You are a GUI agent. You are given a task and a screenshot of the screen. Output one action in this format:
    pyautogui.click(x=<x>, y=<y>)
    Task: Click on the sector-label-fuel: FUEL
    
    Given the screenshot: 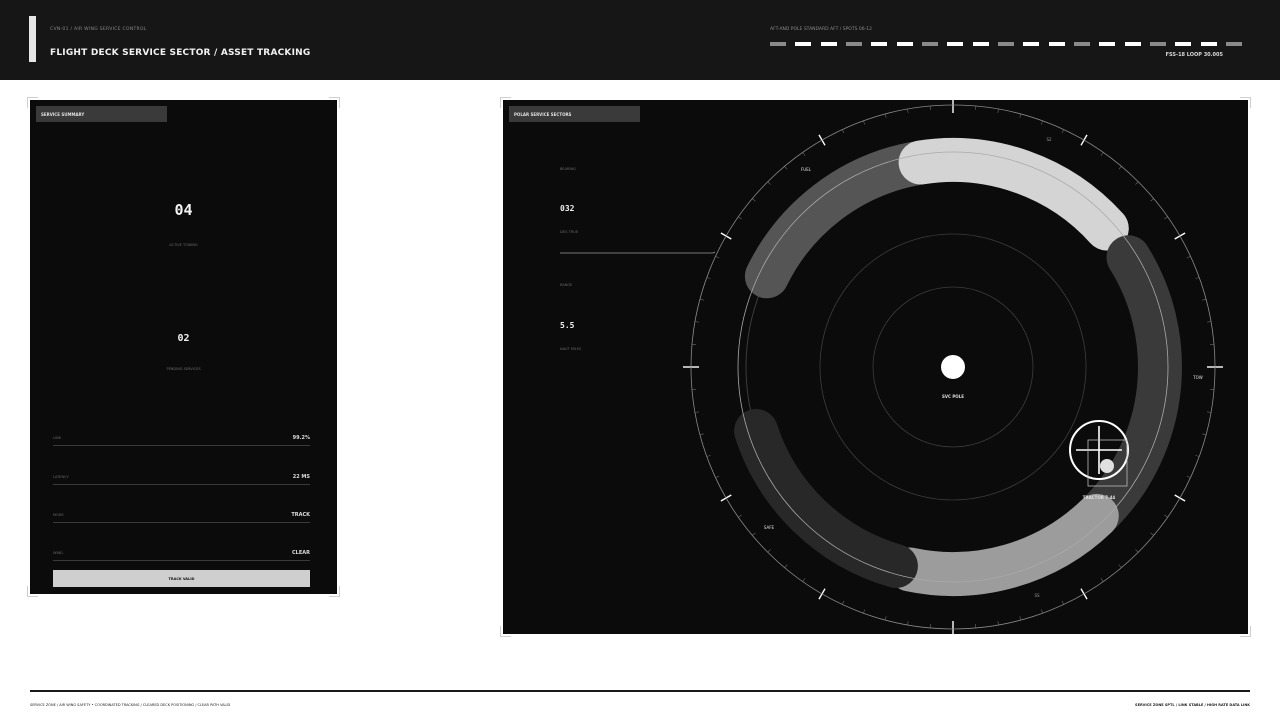 What is the action you would take?
    pyautogui.click(x=806, y=169)
    